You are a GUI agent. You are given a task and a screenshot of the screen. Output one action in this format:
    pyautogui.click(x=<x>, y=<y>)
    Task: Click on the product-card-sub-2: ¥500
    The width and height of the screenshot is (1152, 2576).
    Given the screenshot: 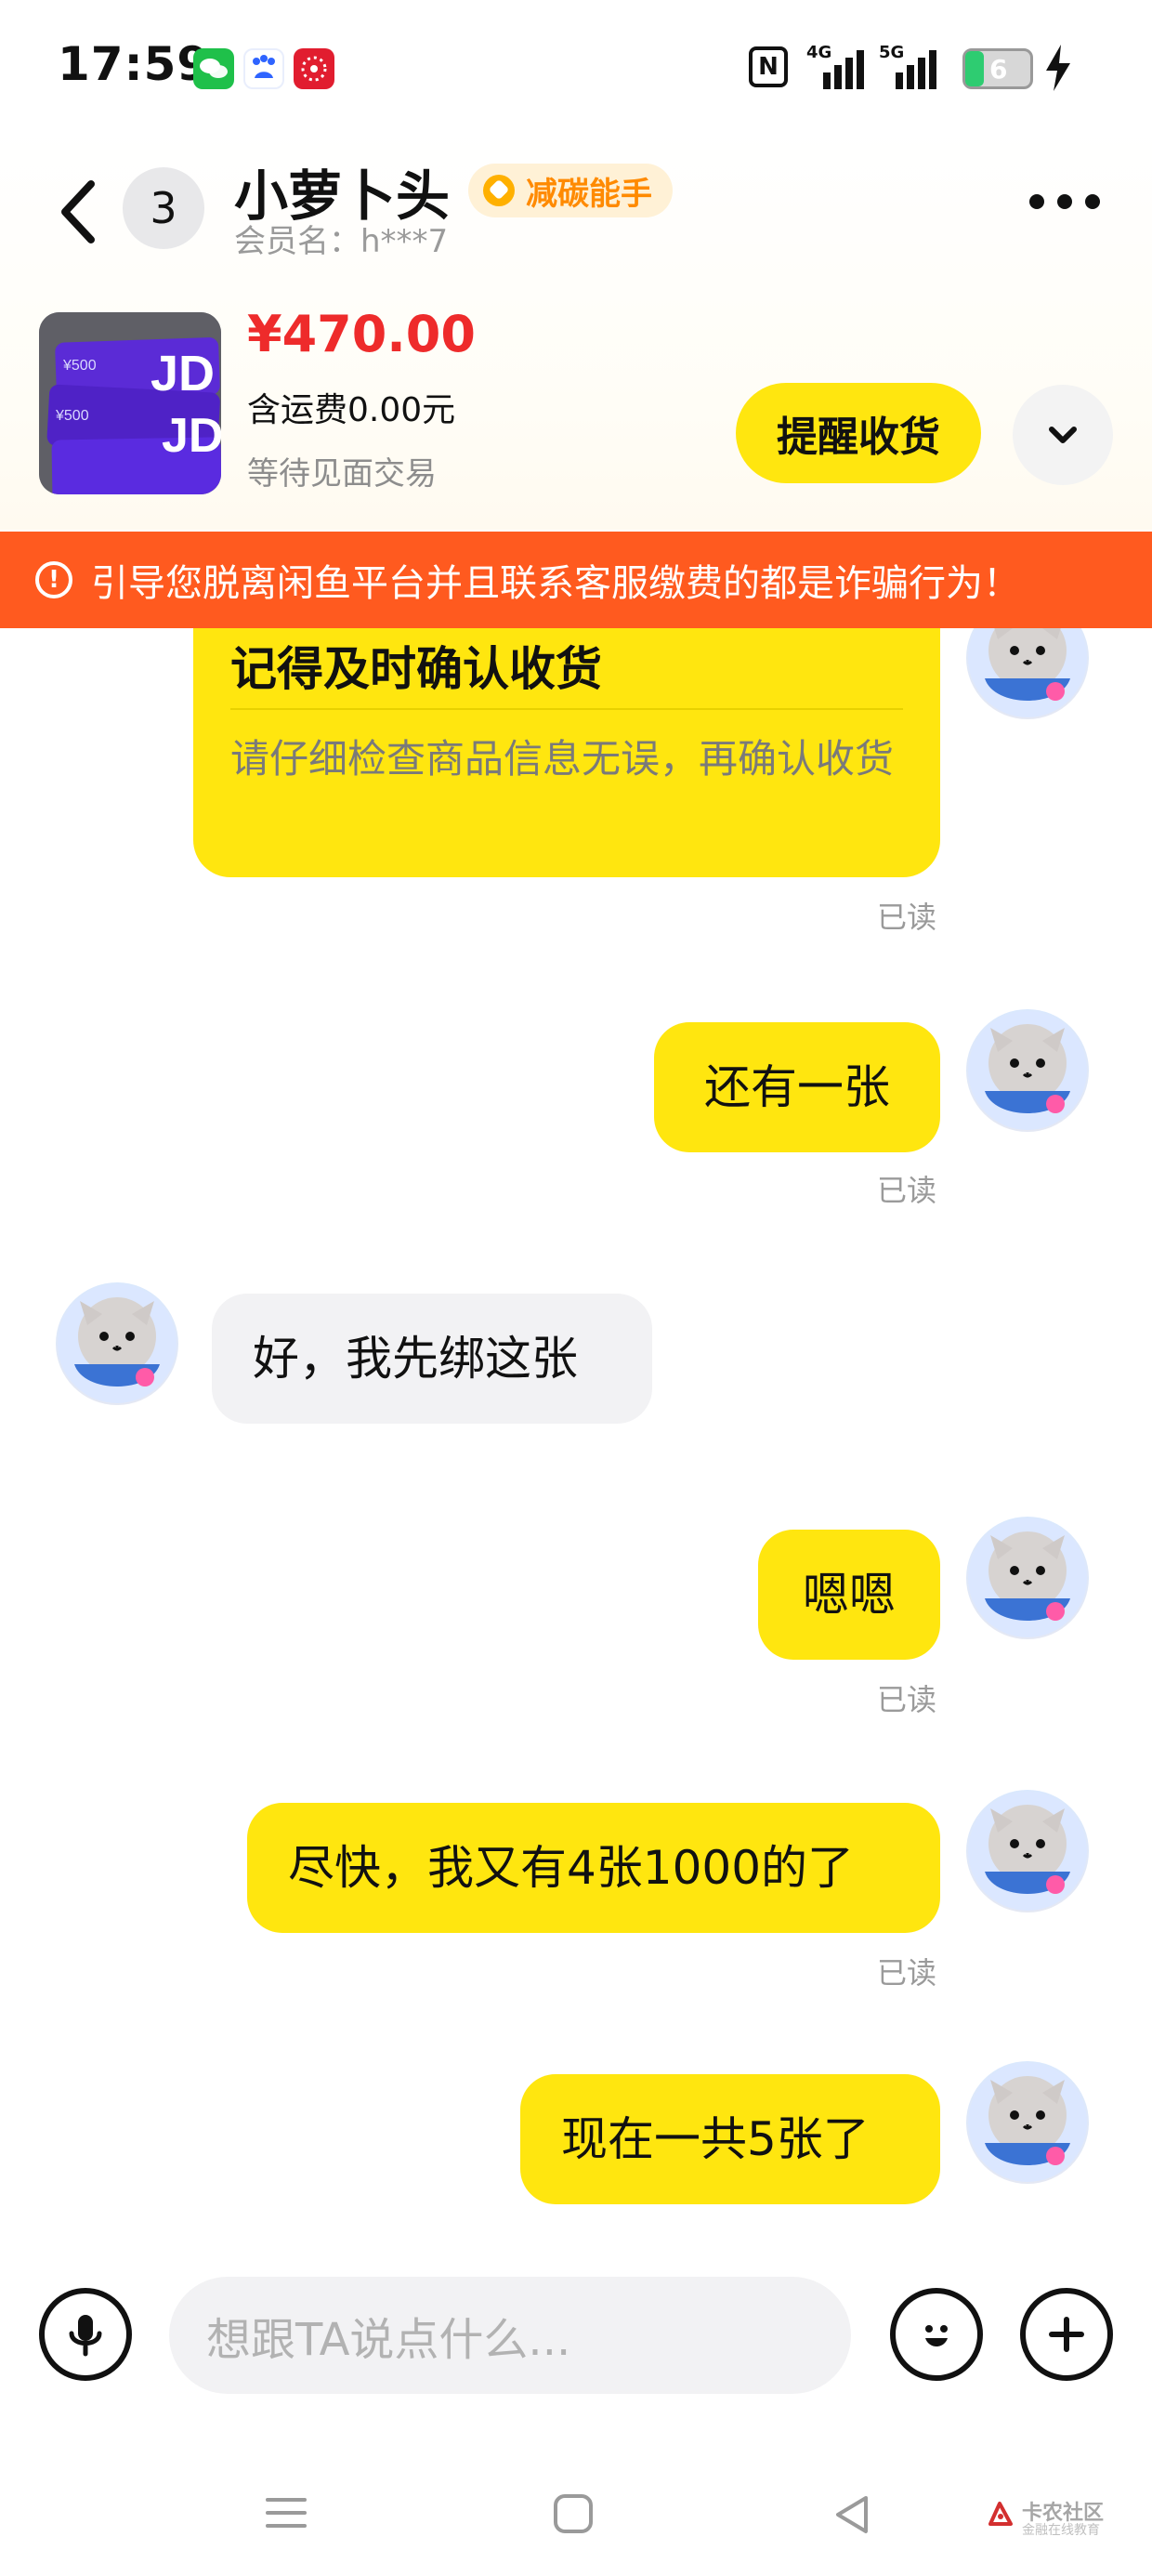 What is the action you would take?
    pyautogui.click(x=72, y=416)
    